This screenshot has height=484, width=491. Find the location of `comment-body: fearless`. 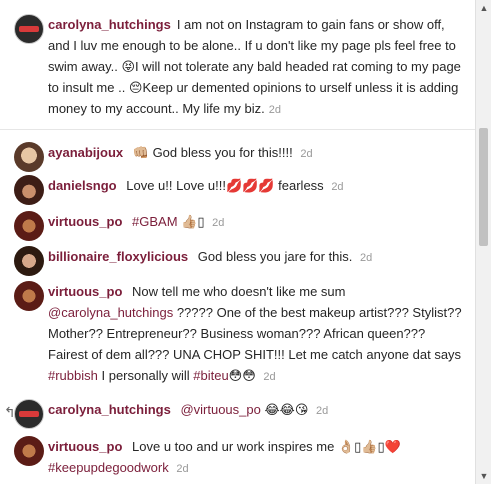

comment-body: fearless is located at coordinates (299, 185).